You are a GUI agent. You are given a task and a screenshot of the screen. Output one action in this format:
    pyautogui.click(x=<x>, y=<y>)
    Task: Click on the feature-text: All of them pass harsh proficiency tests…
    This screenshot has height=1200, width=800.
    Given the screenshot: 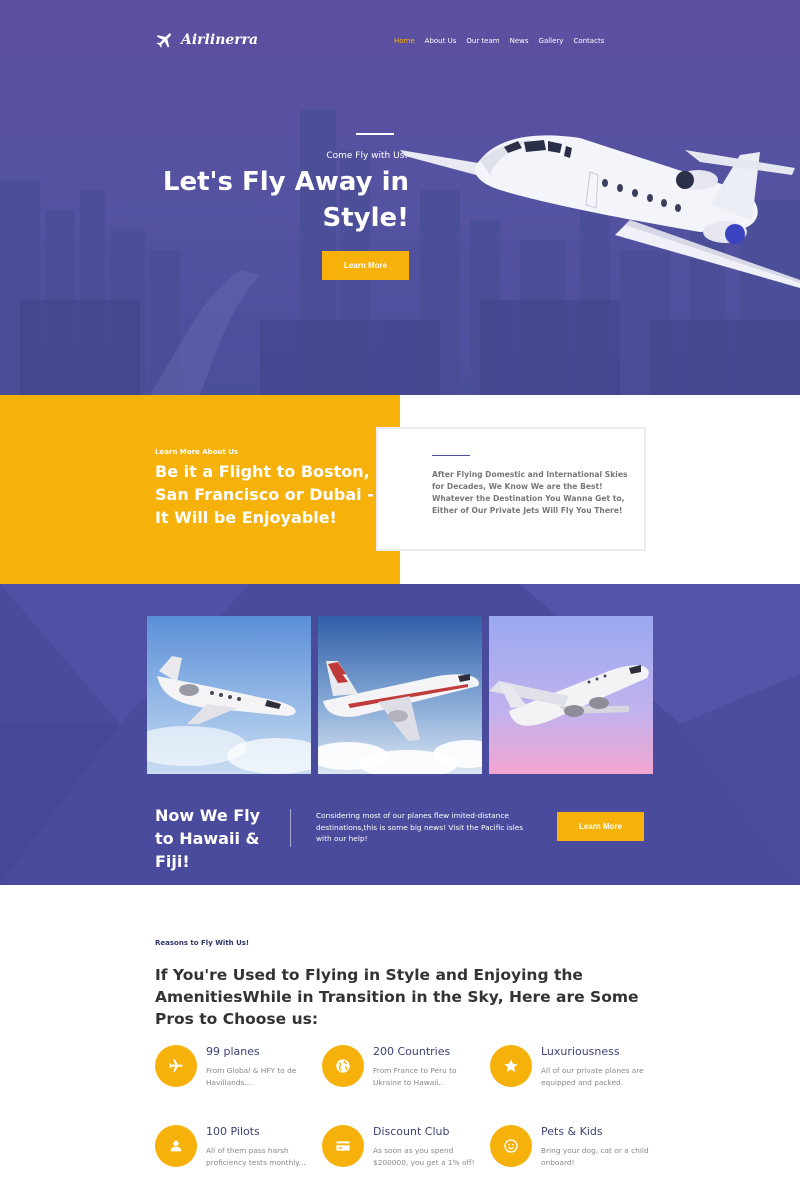 What is the action you would take?
    pyautogui.click(x=256, y=1156)
    